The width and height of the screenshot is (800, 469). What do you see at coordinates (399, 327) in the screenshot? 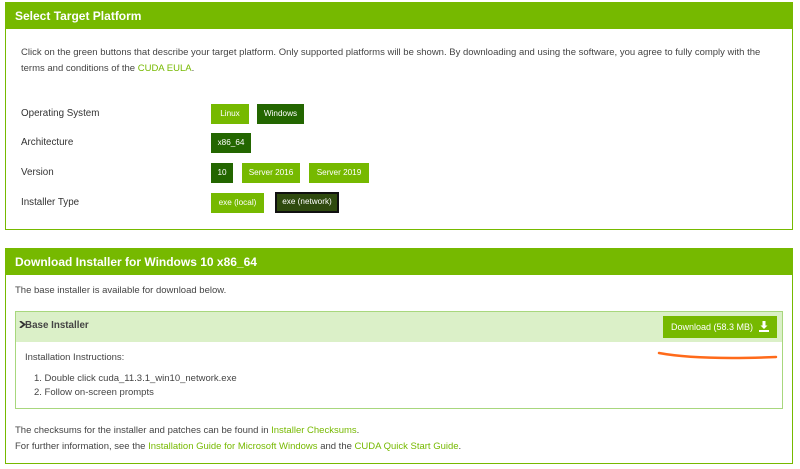
I see `base-installer-header: Base Installer Download (58.3 MB)` at bounding box center [399, 327].